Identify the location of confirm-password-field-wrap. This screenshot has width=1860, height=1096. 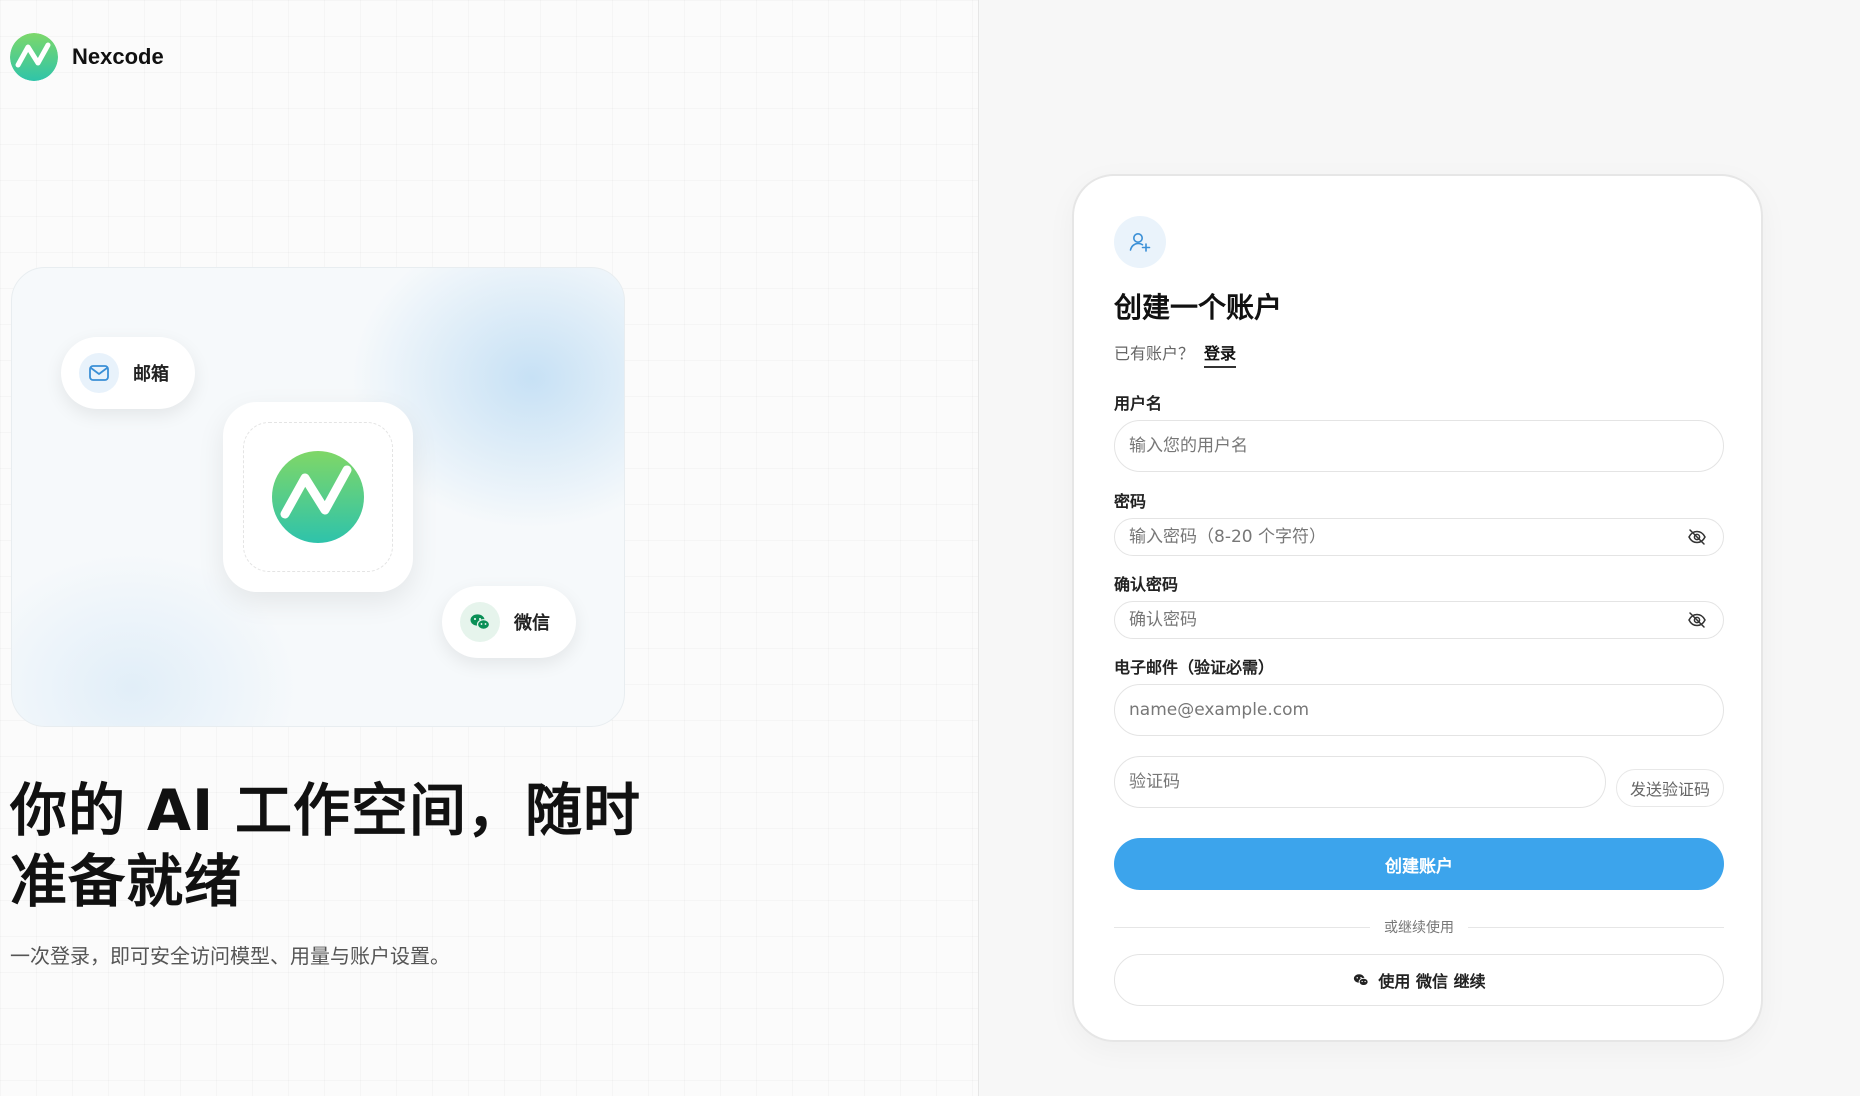
(1419, 620).